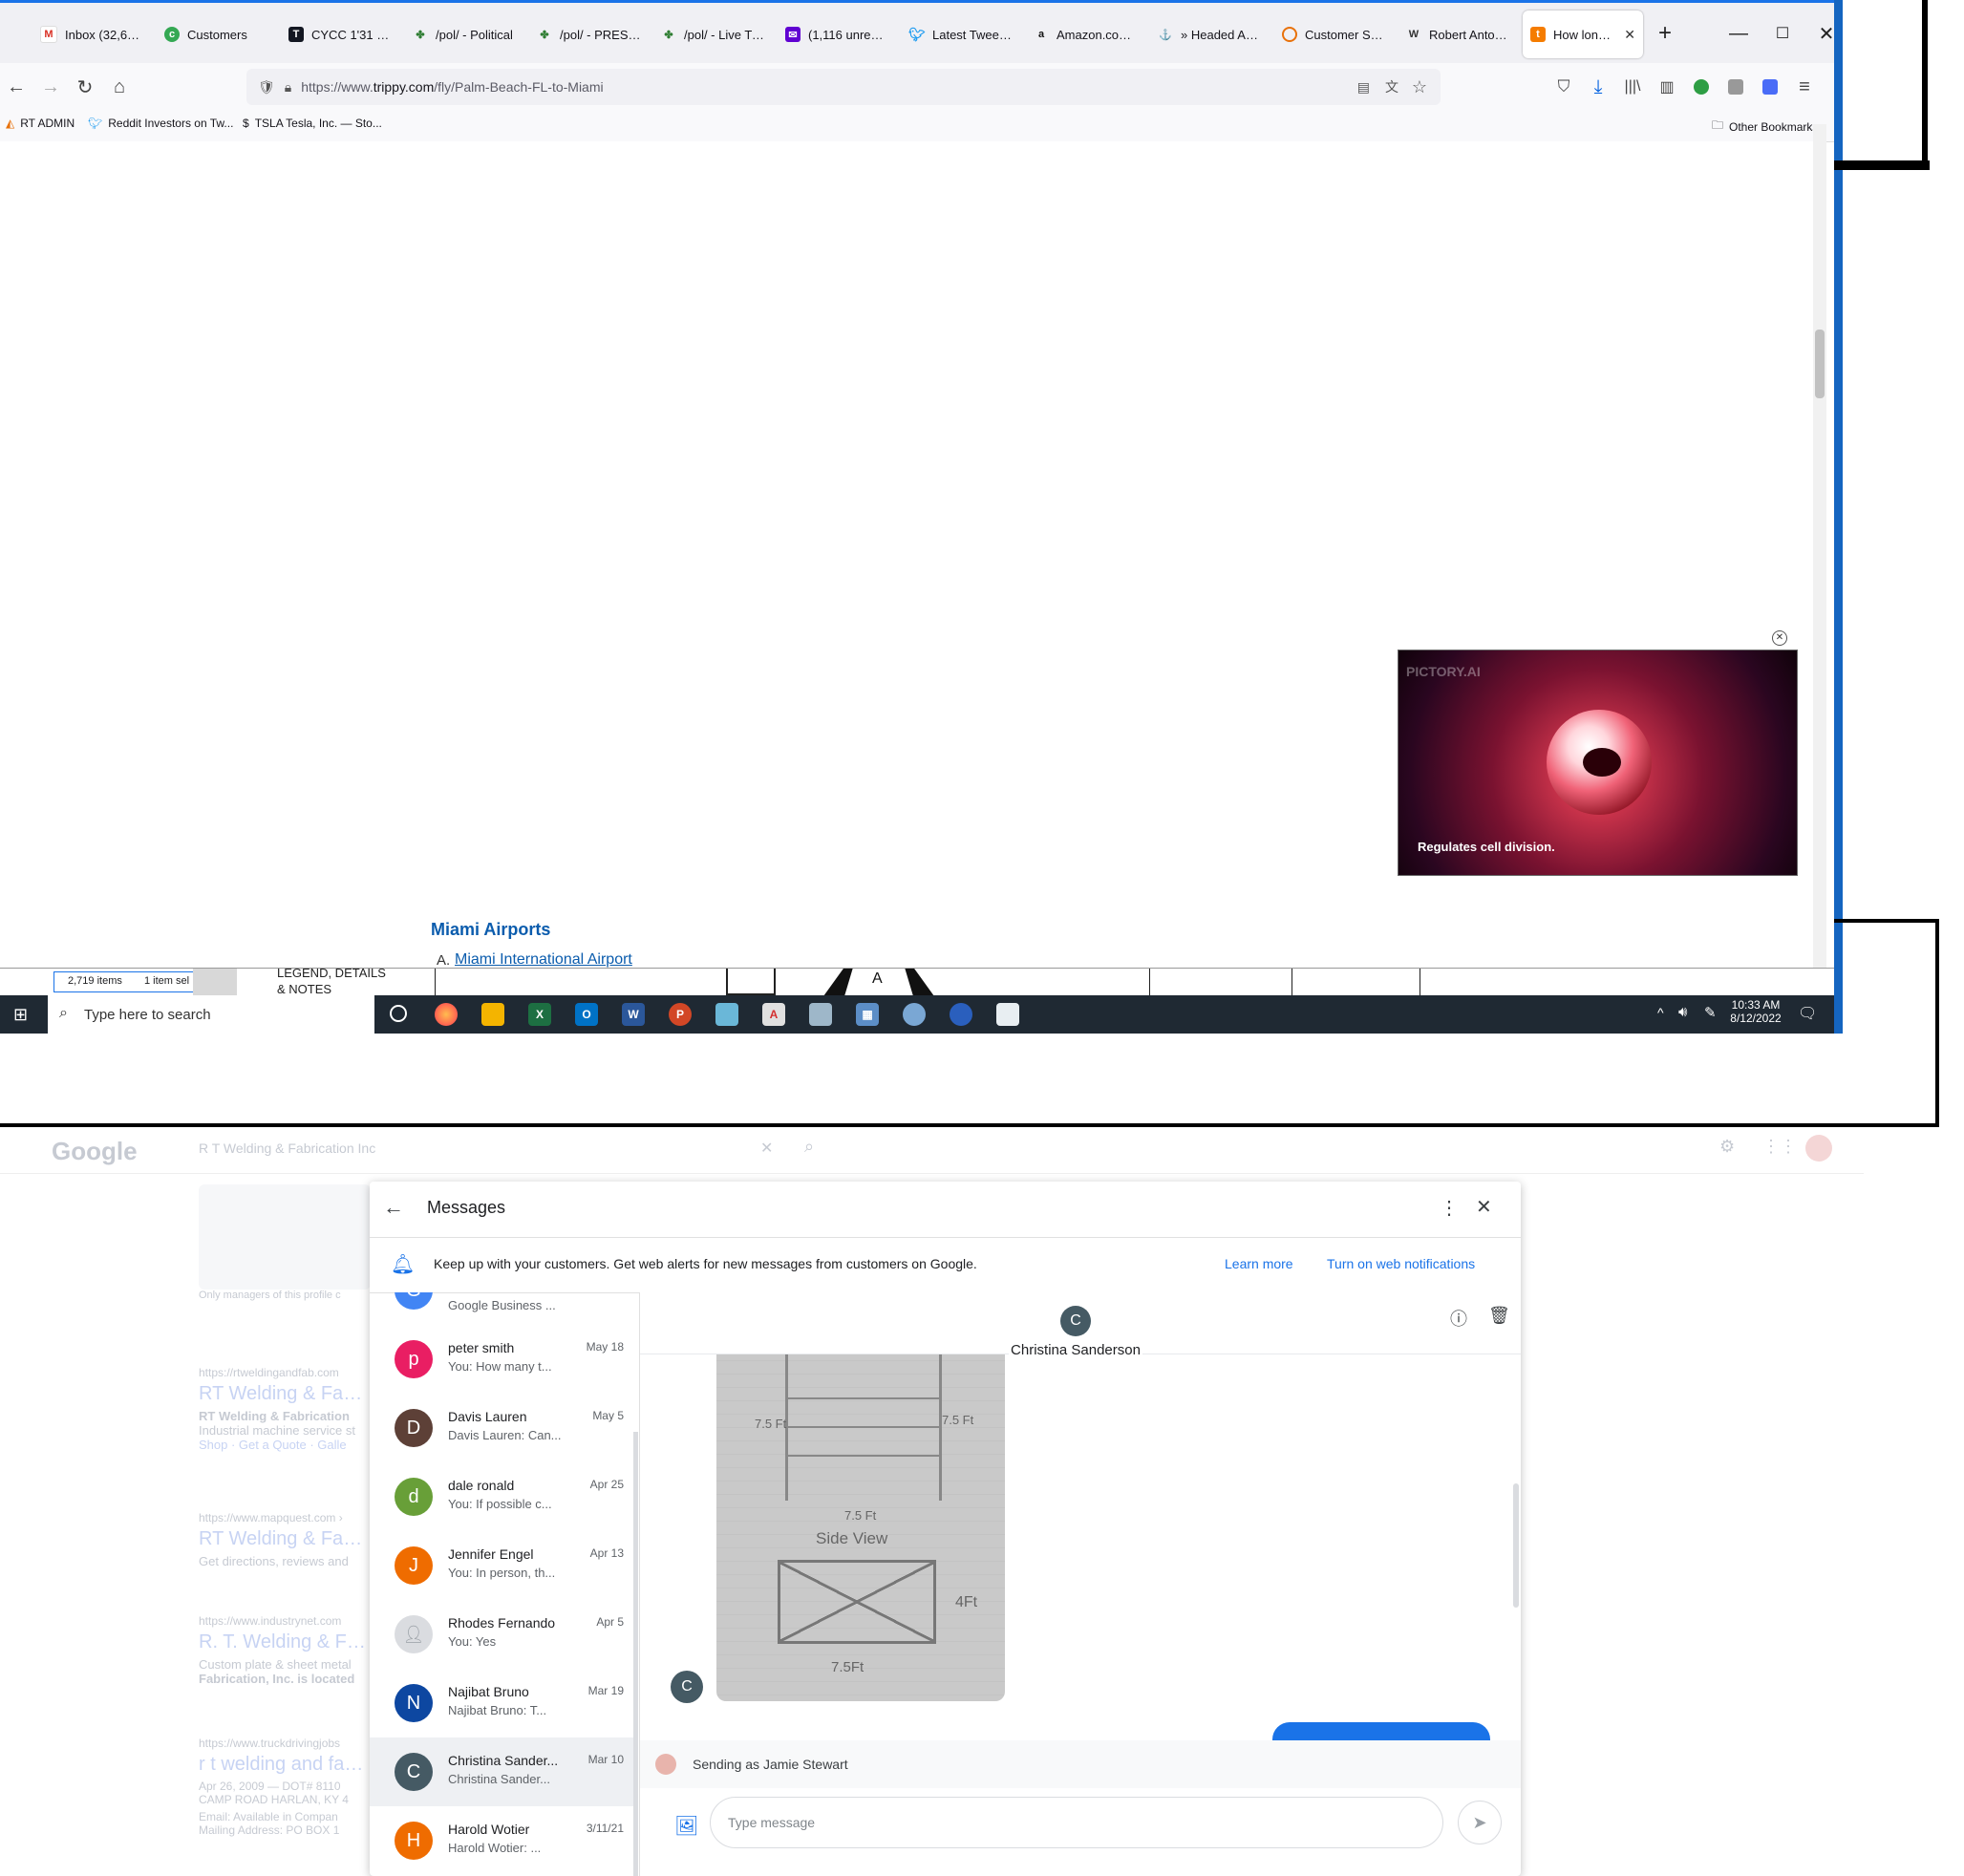 The height and width of the screenshot is (1876, 1964). I want to click on forward-icon: →, so click(50, 87).